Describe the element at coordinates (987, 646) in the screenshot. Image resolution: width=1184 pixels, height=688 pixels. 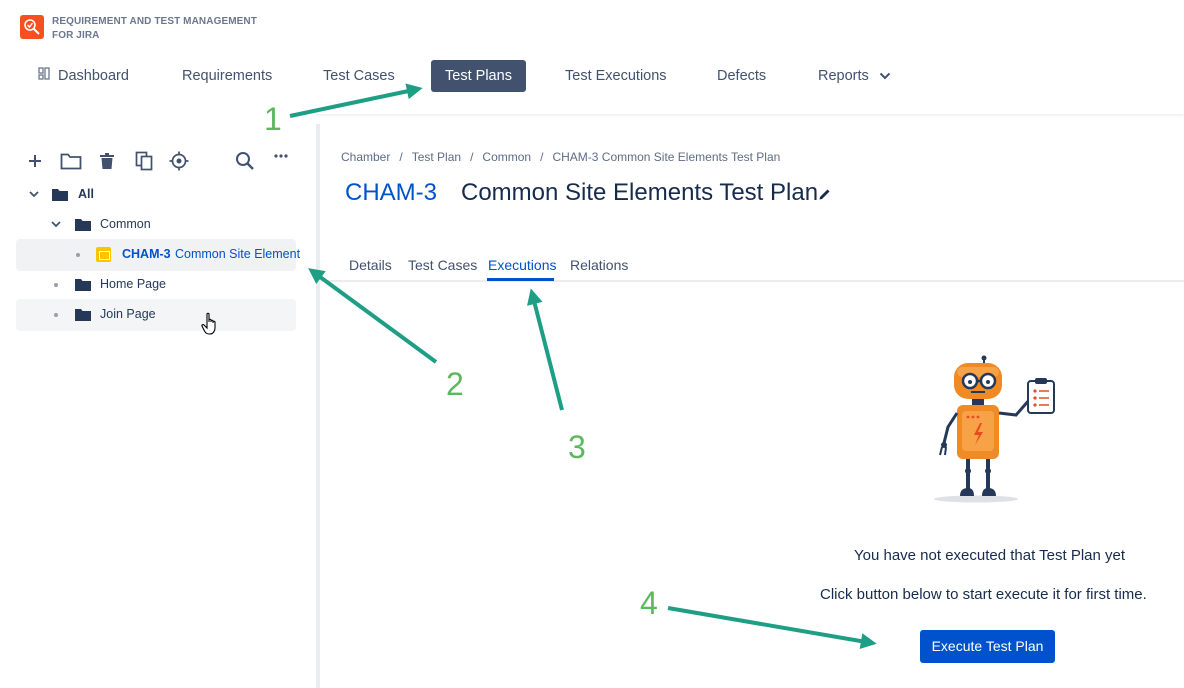
I see `execute-test-plan-button: Execute Test Plan` at that location.